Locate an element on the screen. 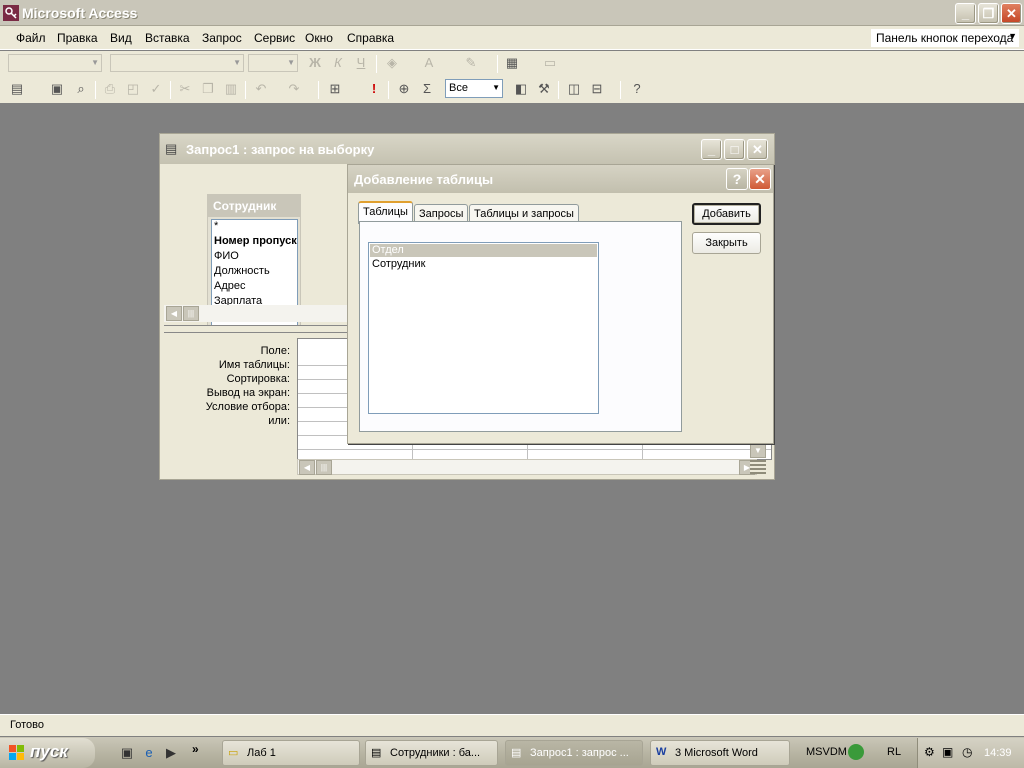  query-maximize-button: □ is located at coordinates (734, 149).